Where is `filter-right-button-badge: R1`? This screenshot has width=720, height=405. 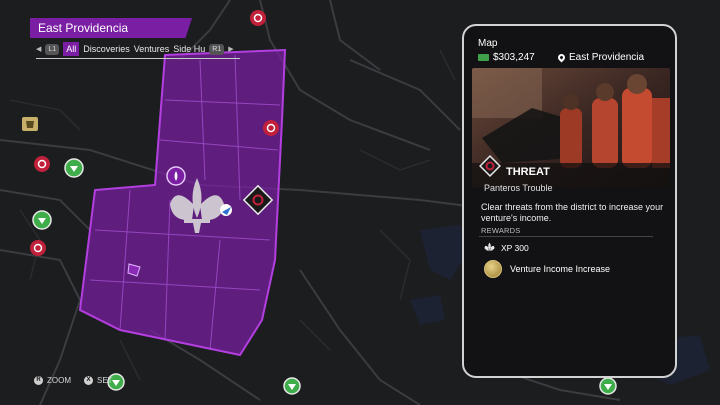
filter-right-button-badge: R1 is located at coordinates (217, 49).